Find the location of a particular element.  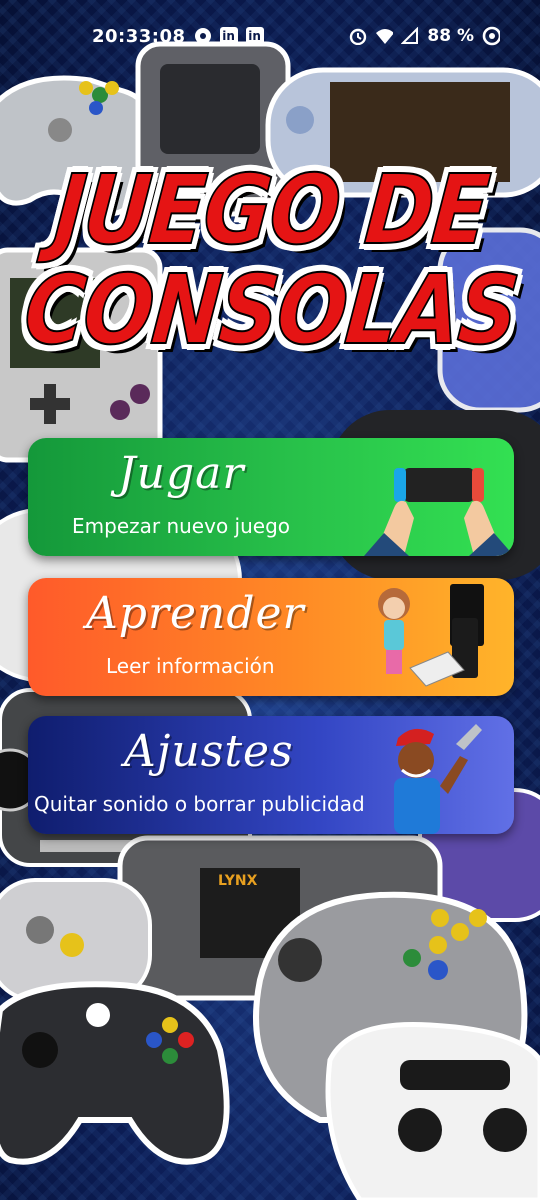

girl-consoles-icon is located at coordinates (431, 635).